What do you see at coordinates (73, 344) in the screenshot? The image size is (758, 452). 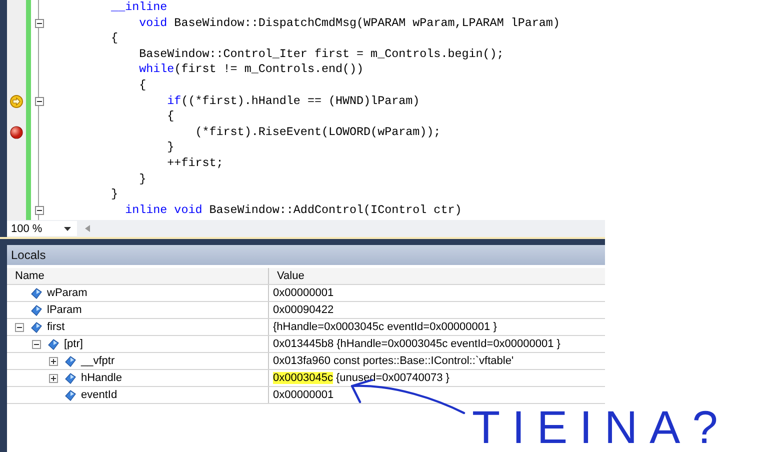 I see `variable-name: [ptr]` at bounding box center [73, 344].